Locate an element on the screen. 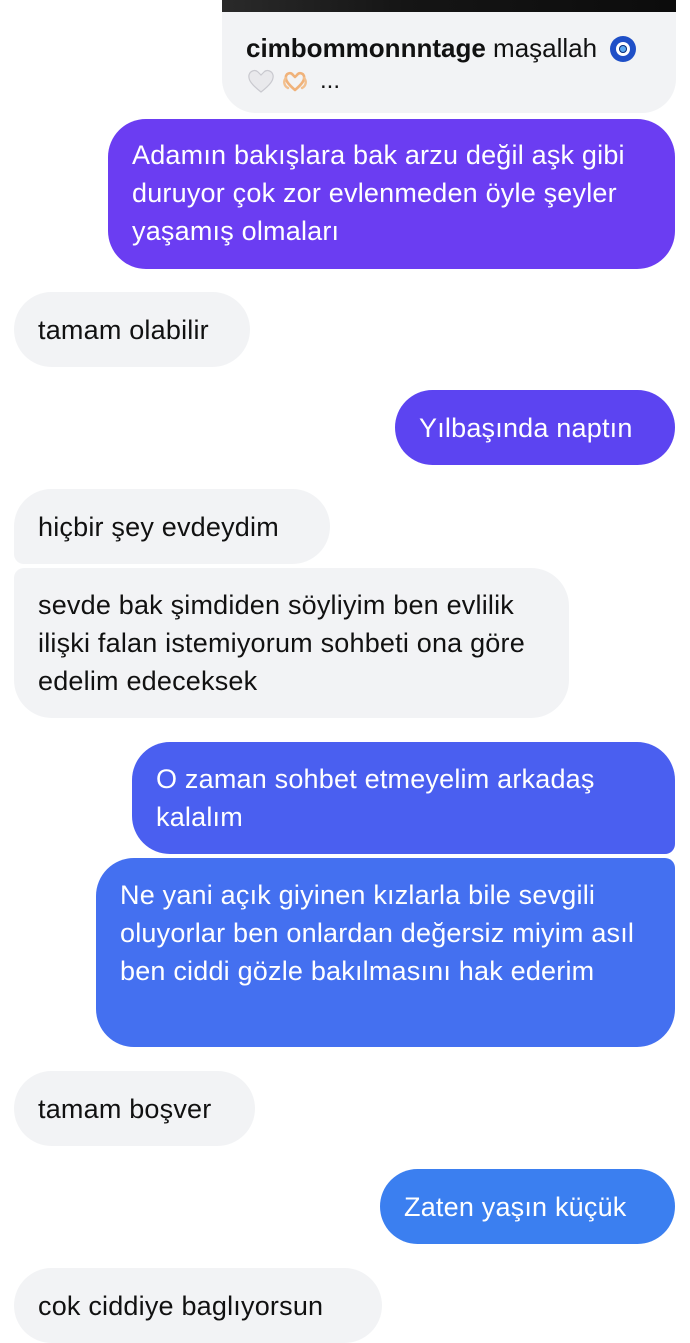 The image size is (690, 1343). message-text: cok ciddiye baglıyorsun is located at coordinates (181, 1306).